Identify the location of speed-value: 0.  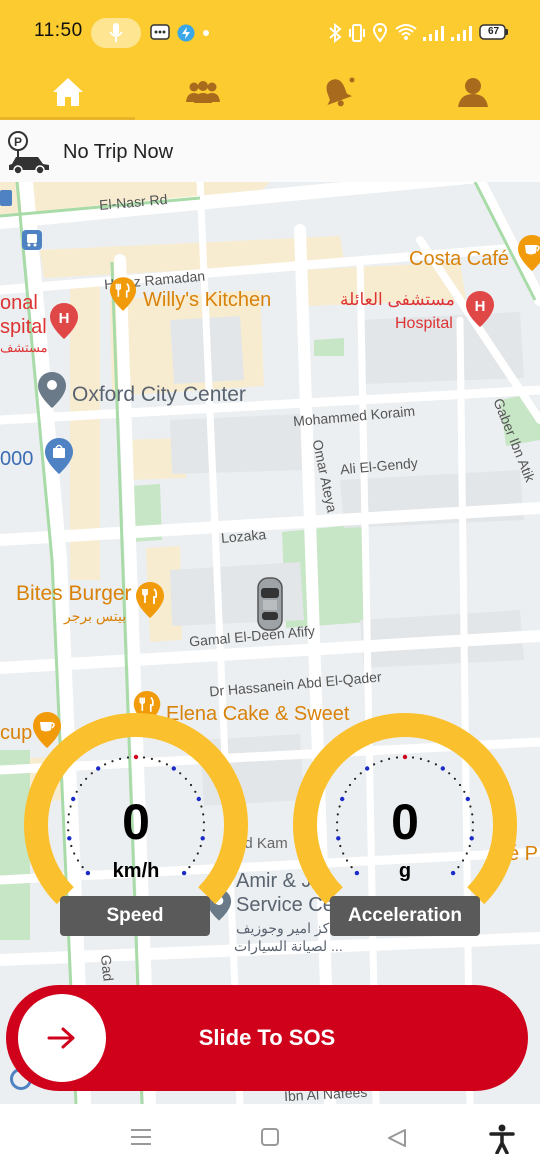
(136, 822).